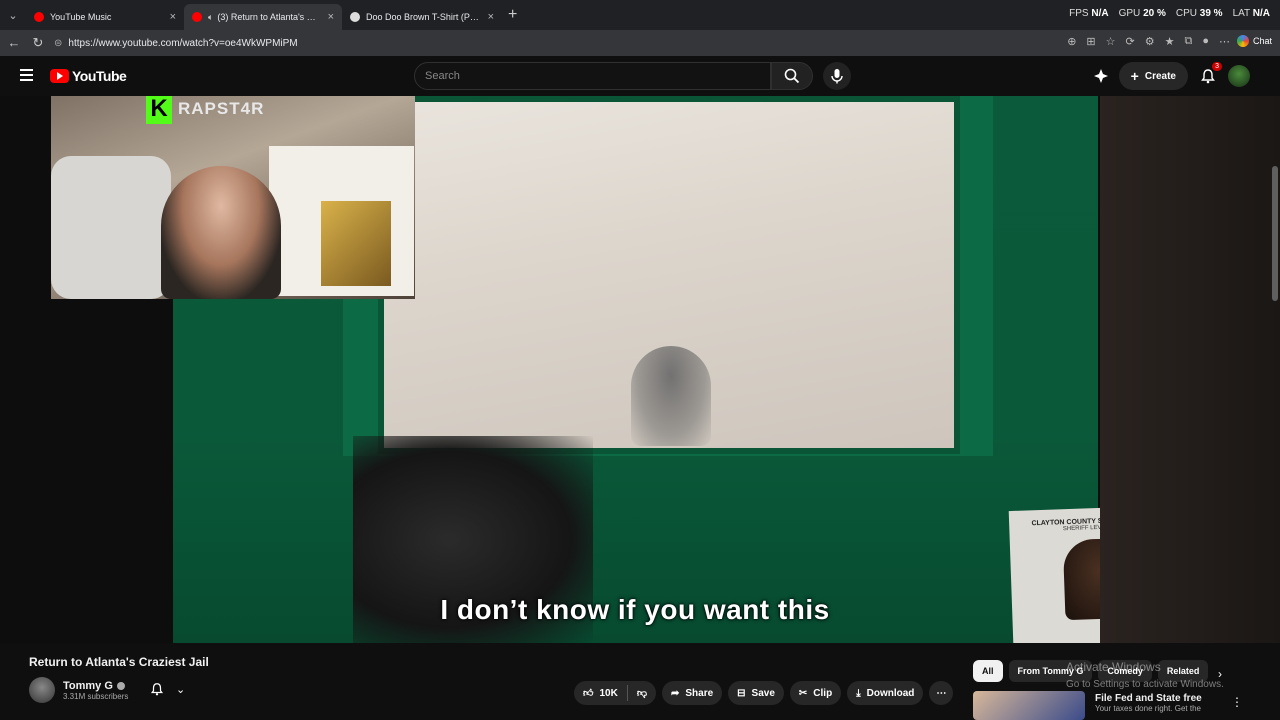 The width and height of the screenshot is (1280, 720). What do you see at coordinates (815, 693) in the screenshot?
I see `clip-button: ✂ Clip` at bounding box center [815, 693].